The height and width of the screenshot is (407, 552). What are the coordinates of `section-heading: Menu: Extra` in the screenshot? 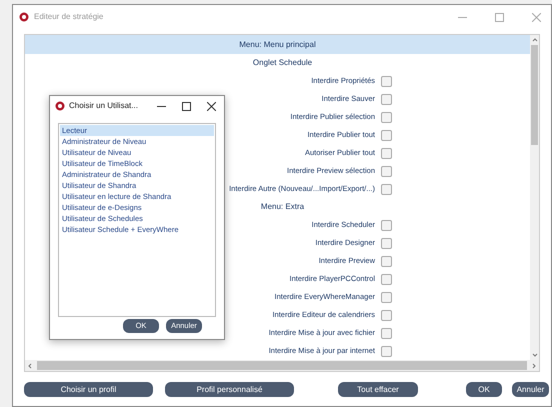 It's located at (283, 207).